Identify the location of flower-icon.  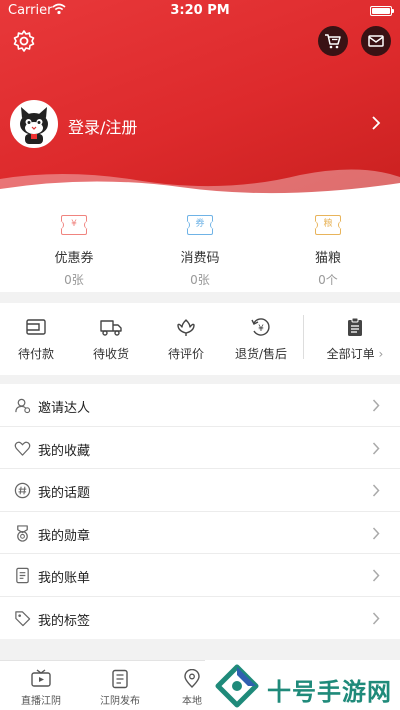
(186, 327).